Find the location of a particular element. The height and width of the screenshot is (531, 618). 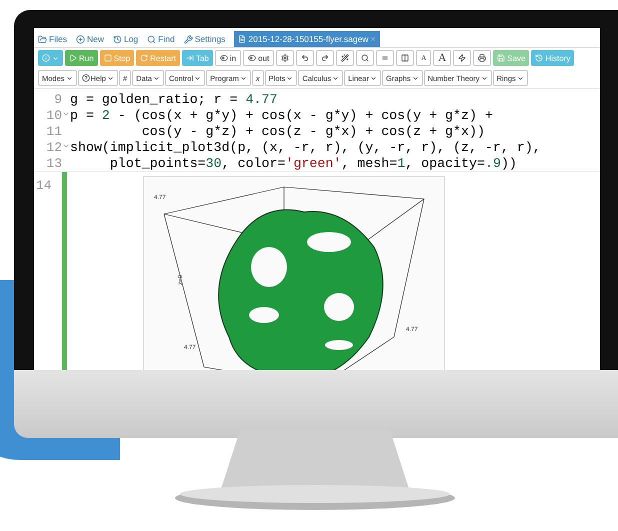

file-tab: 2015-12-28-150155-flyer.sagew × is located at coordinates (307, 39).